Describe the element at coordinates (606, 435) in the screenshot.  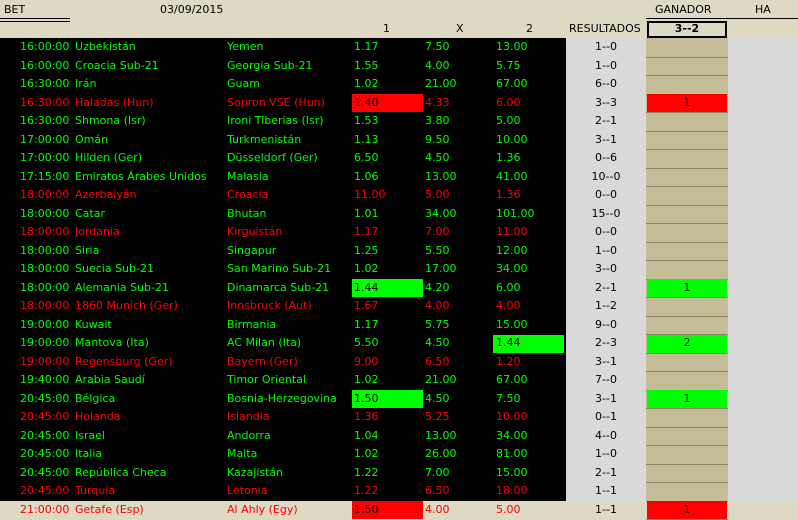
I see `result: 4--0` at that location.